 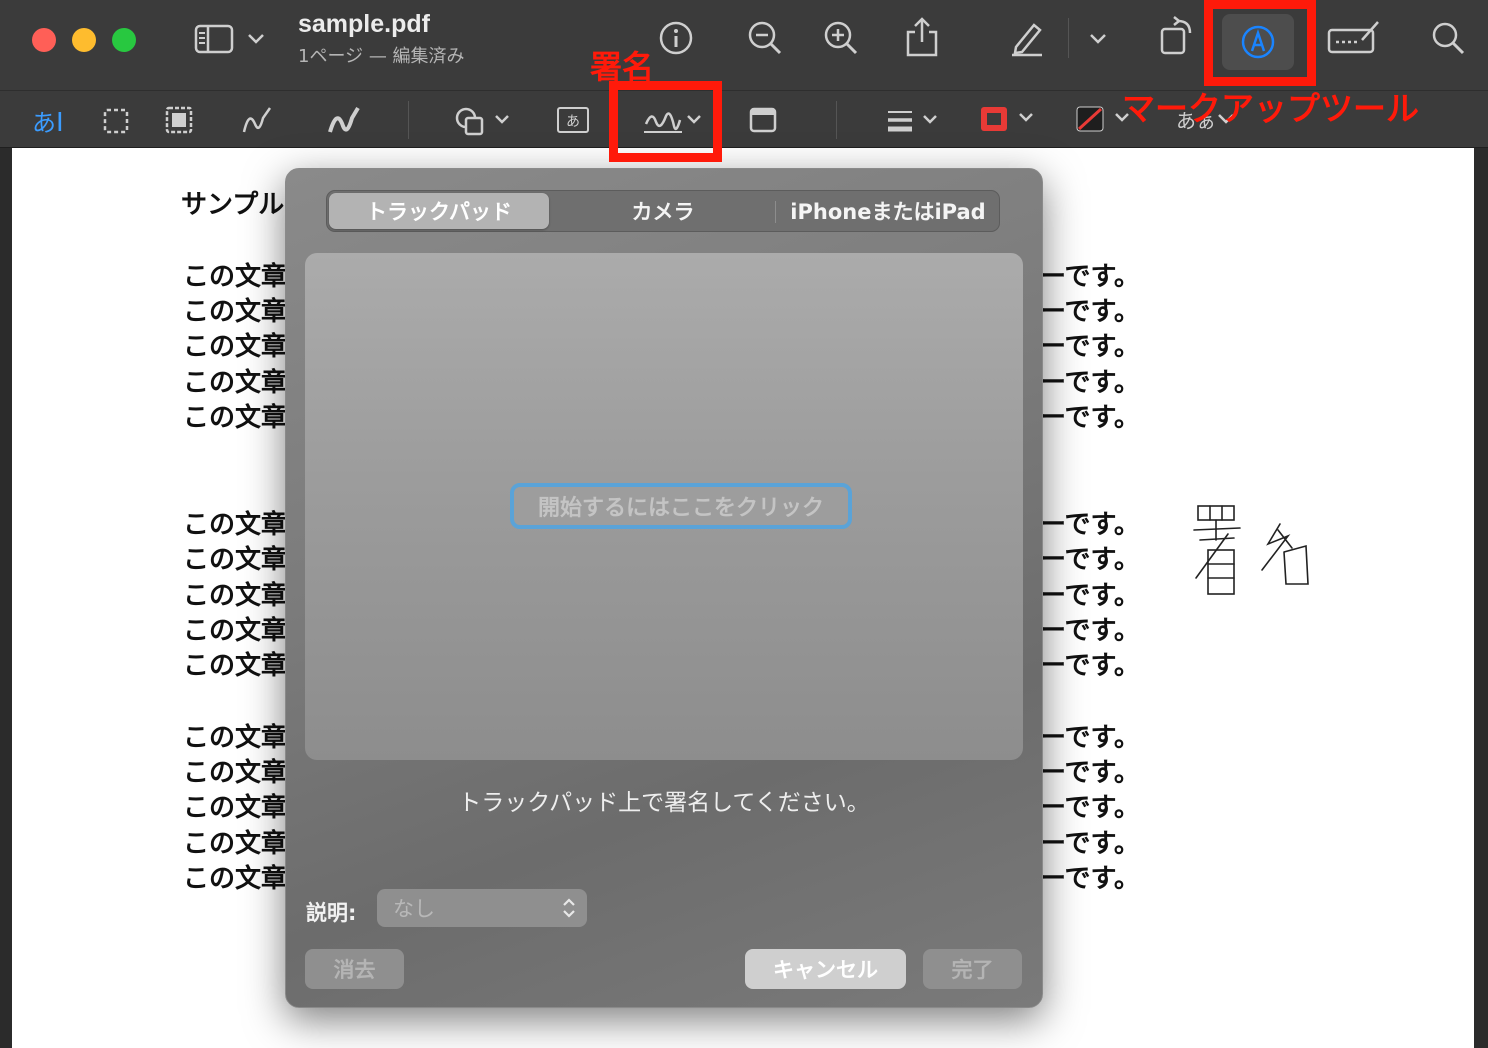 I want to click on cancel-button: キャンセル, so click(x=825, y=969).